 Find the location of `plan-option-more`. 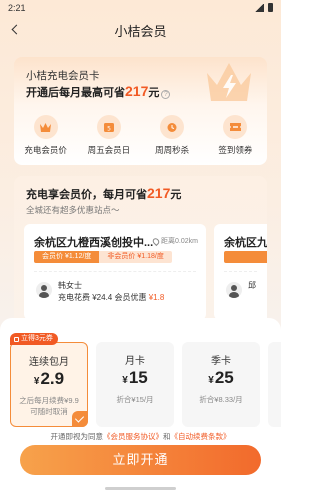

plan-option-more is located at coordinates (274, 384).